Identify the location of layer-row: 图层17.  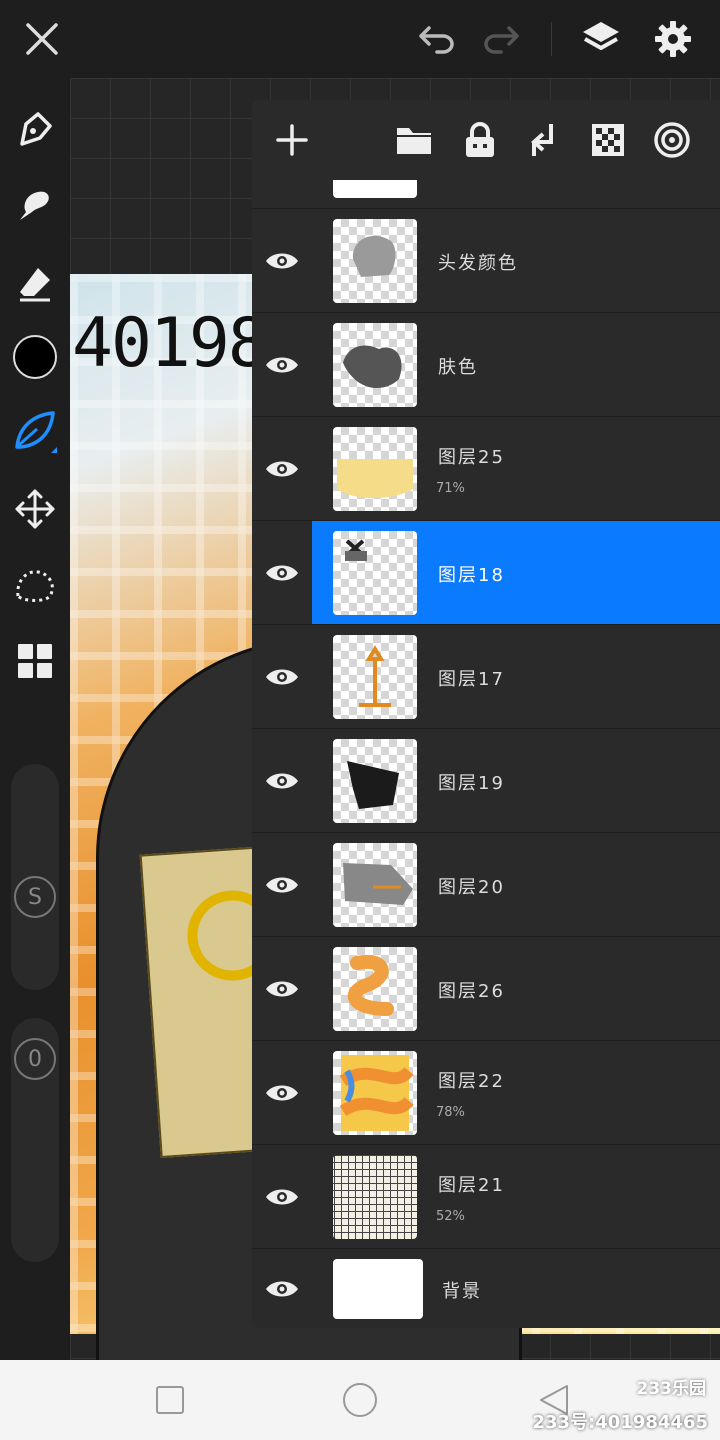
(486, 676).